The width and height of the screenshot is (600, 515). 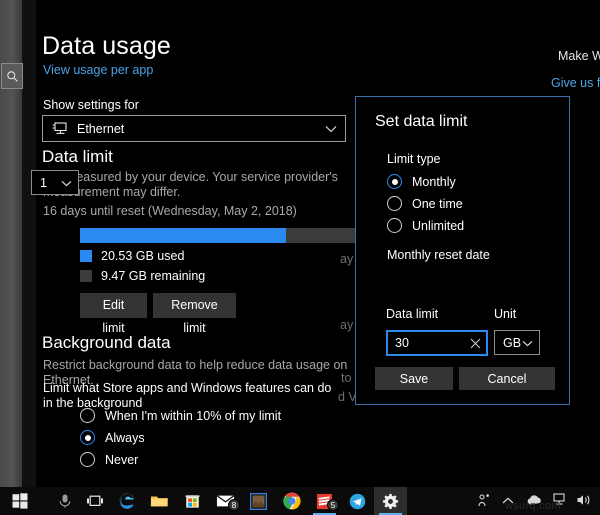 I want to click on people-icon, so click(x=484, y=501).